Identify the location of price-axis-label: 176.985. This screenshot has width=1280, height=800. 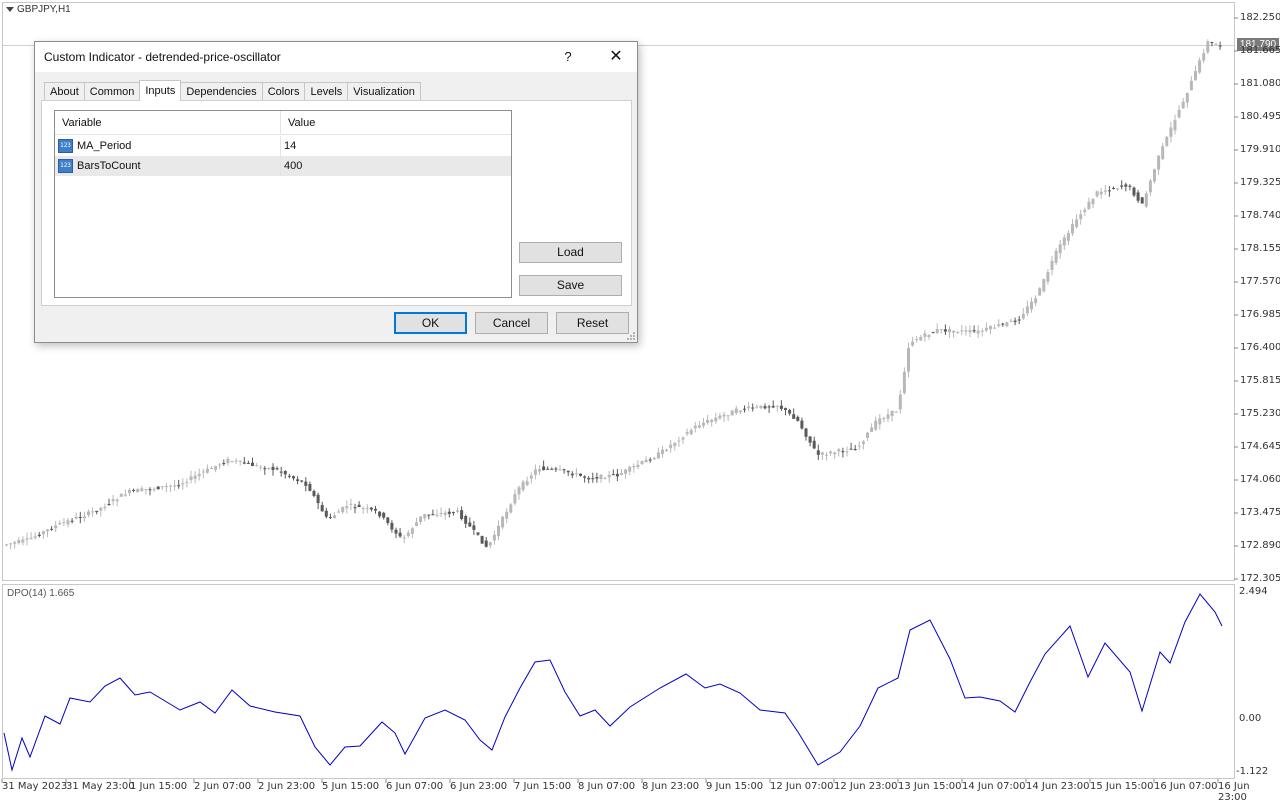
(1260, 314).